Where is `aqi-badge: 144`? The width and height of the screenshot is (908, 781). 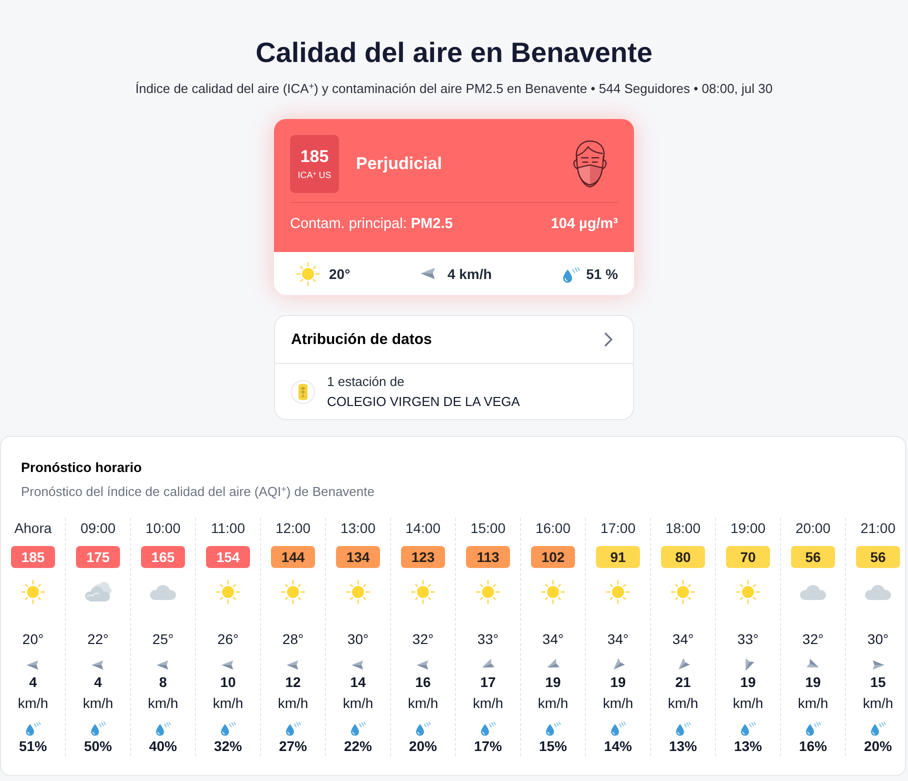 aqi-badge: 144 is located at coordinates (293, 557).